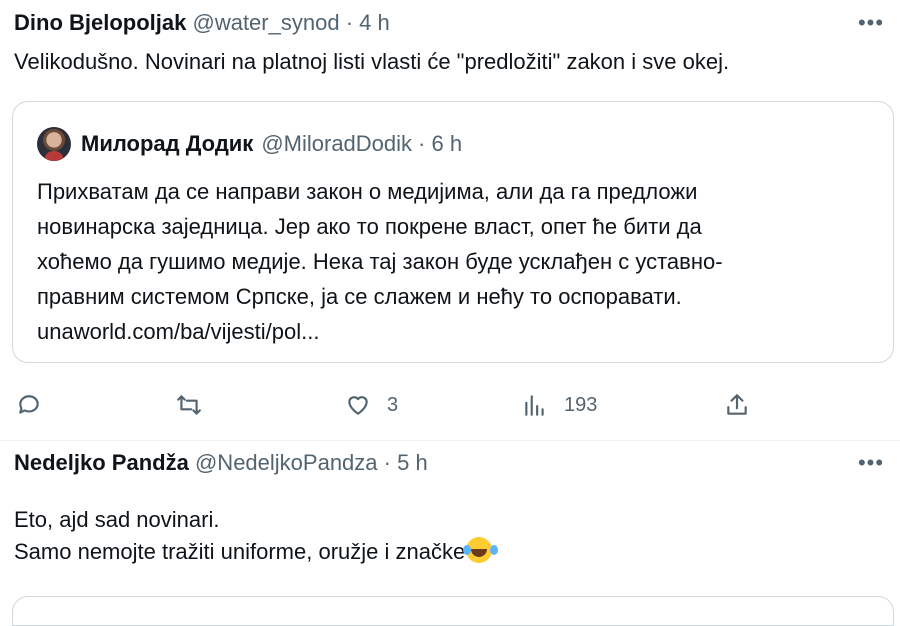  I want to click on tweet-header: Dino Bjelopoljak @water_synod · 4 h, so click(202, 23).